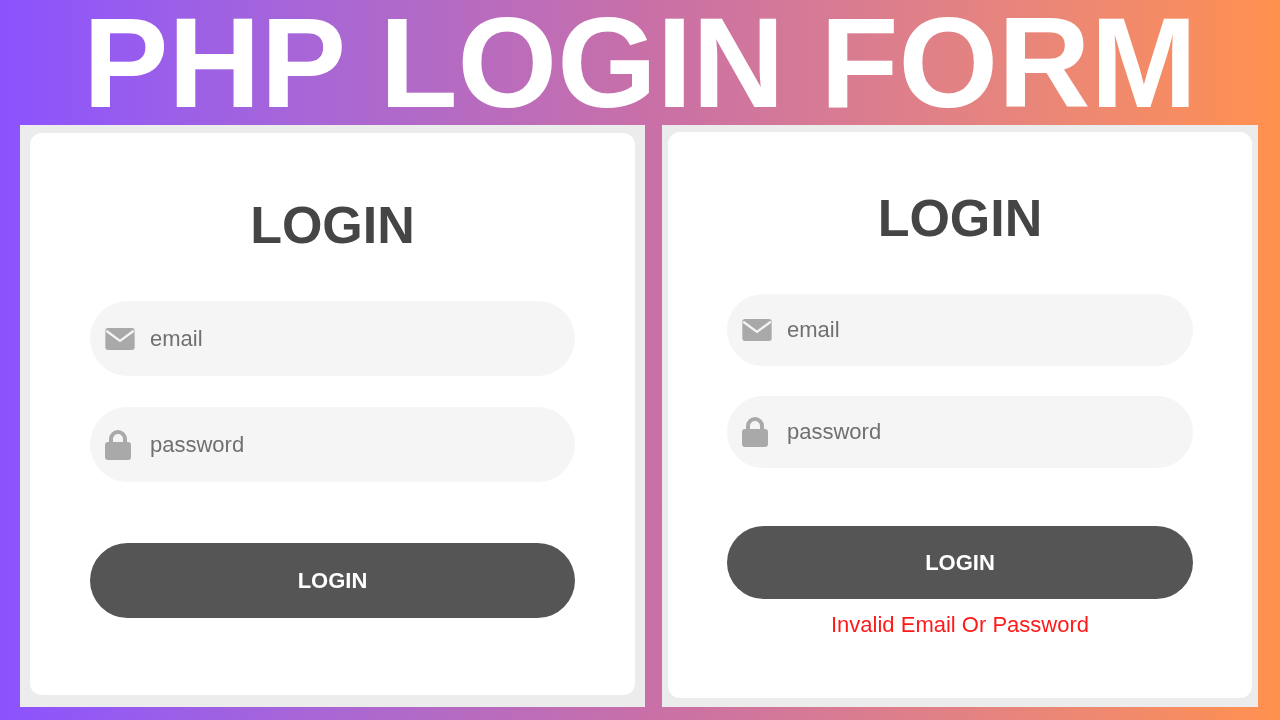 This screenshot has height=720, width=1280. I want to click on error-message: Invalid Email Or Password, so click(960, 625).